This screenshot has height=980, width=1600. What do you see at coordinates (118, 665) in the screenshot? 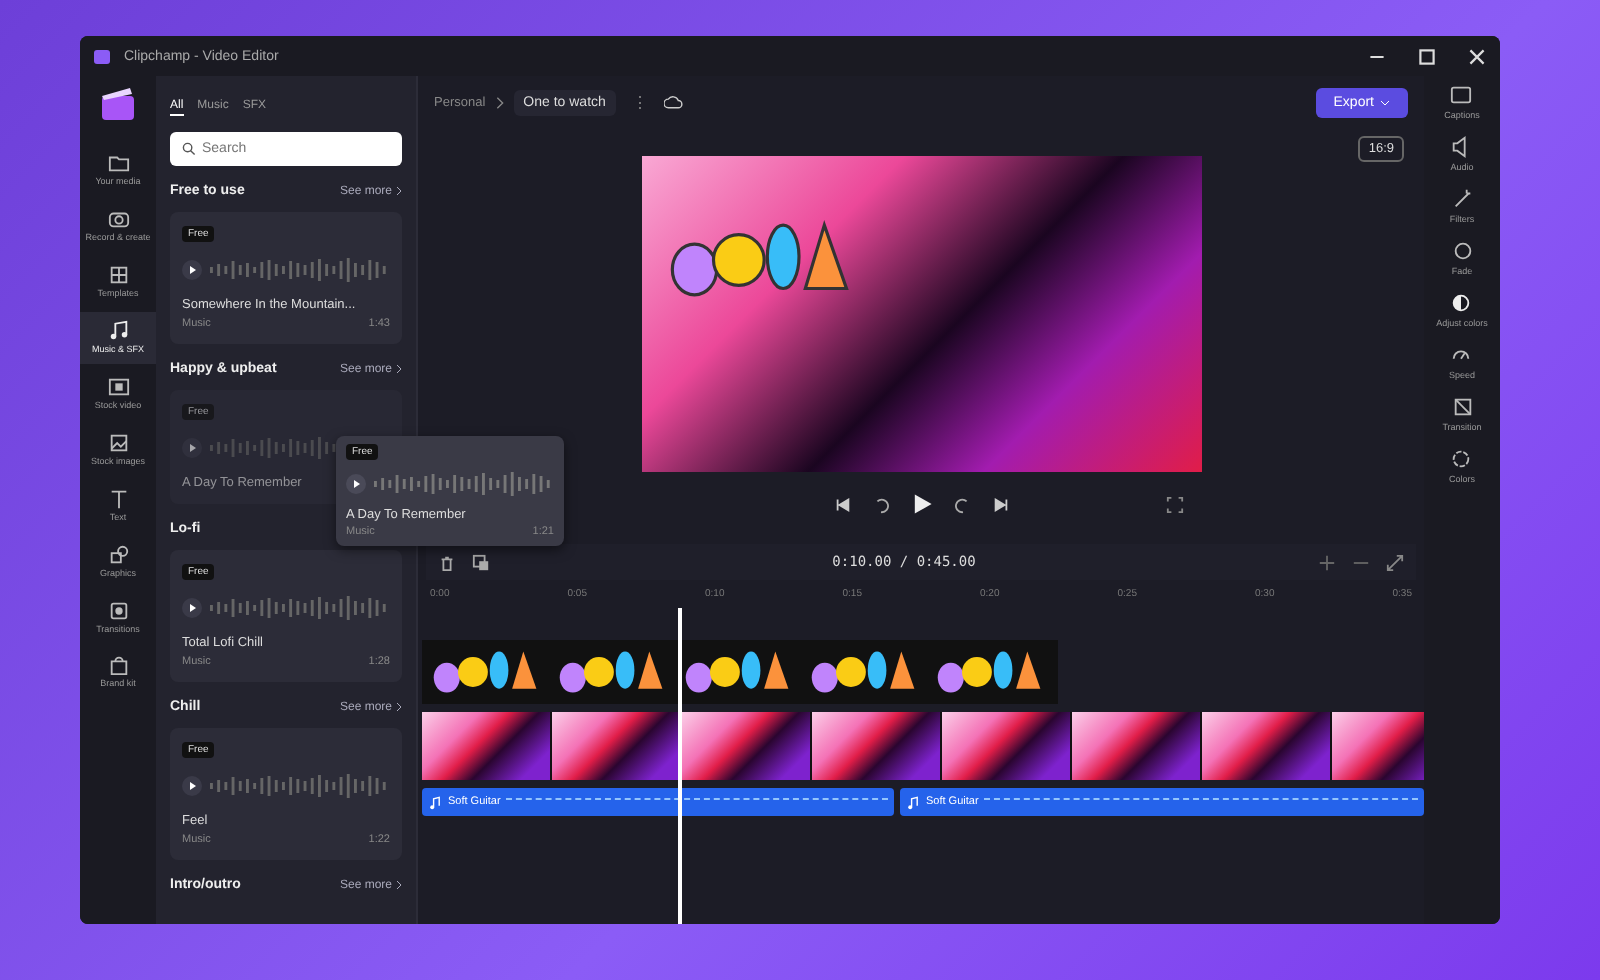
I see `bag-icon` at bounding box center [118, 665].